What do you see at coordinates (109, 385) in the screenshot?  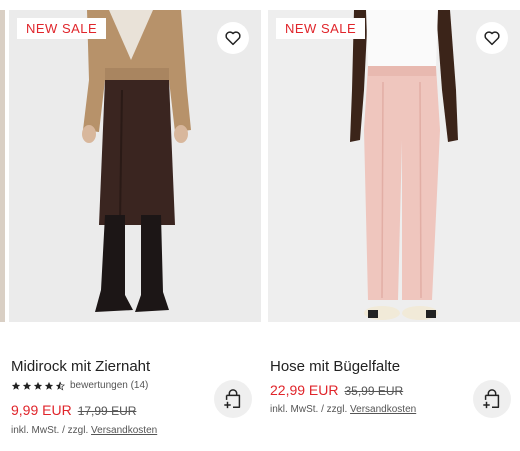 I see `rating-count: bewertungen (14)` at bounding box center [109, 385].